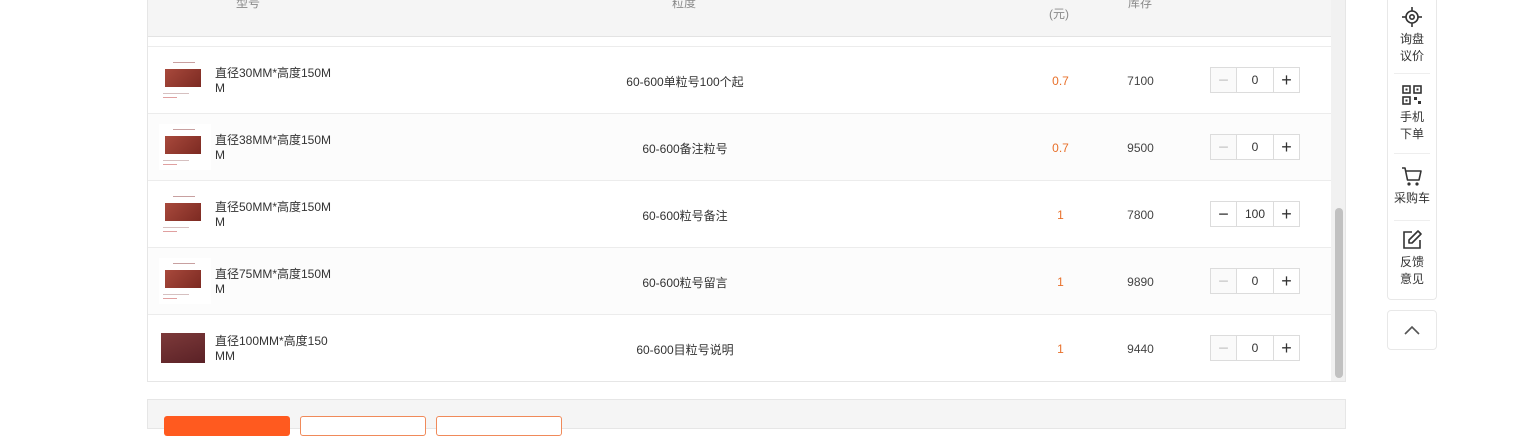 The height and width of the screenshot is (436, 1526). Describe the element at coordinates (1140, 5) in the screenshot. I see `header-stock: 库存` at that location.